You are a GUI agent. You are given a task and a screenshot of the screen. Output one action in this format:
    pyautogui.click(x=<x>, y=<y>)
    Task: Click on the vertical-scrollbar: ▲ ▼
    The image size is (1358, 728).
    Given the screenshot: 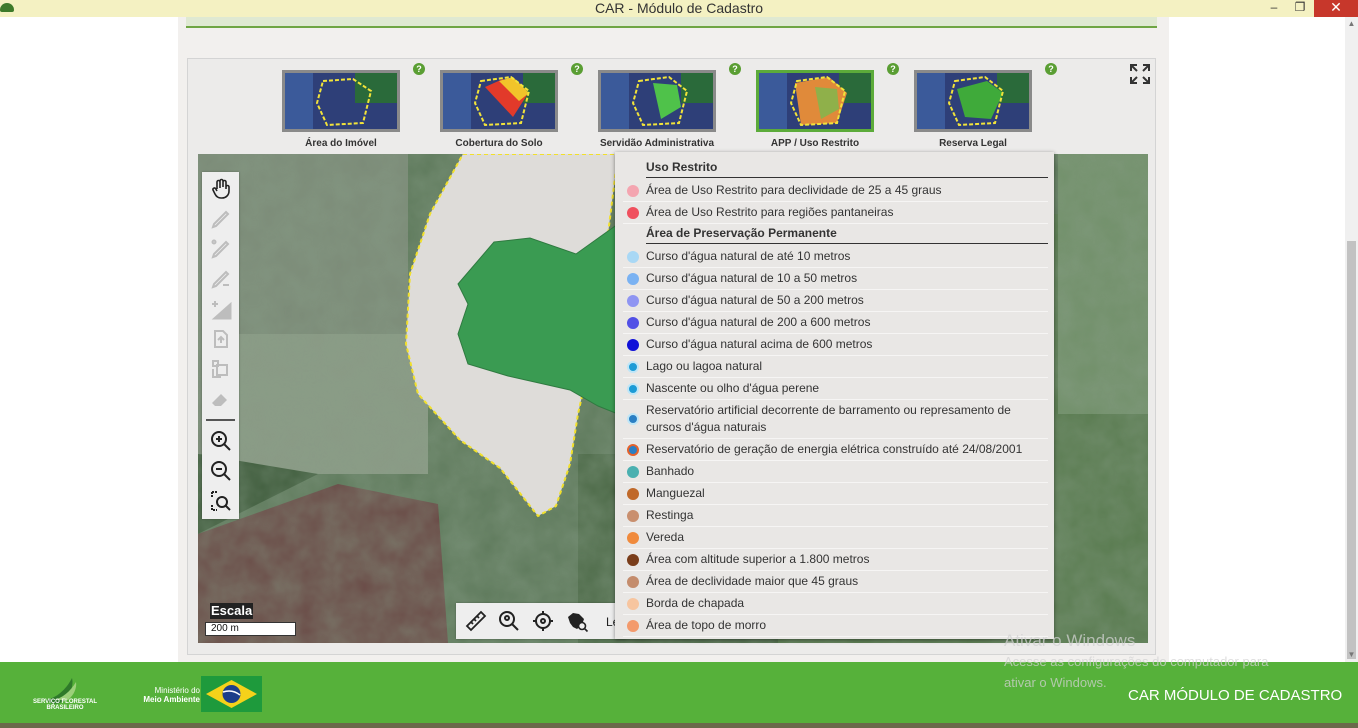 What is the action you would take?
    pyautogui.click(x=1351, y=339)
    